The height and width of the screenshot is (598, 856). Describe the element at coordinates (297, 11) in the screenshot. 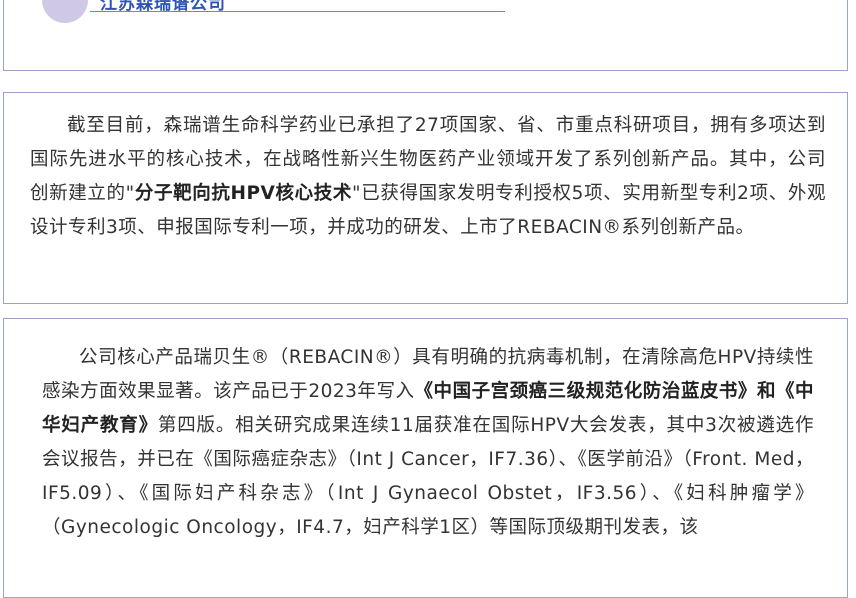

I see `header-underline` at that location.